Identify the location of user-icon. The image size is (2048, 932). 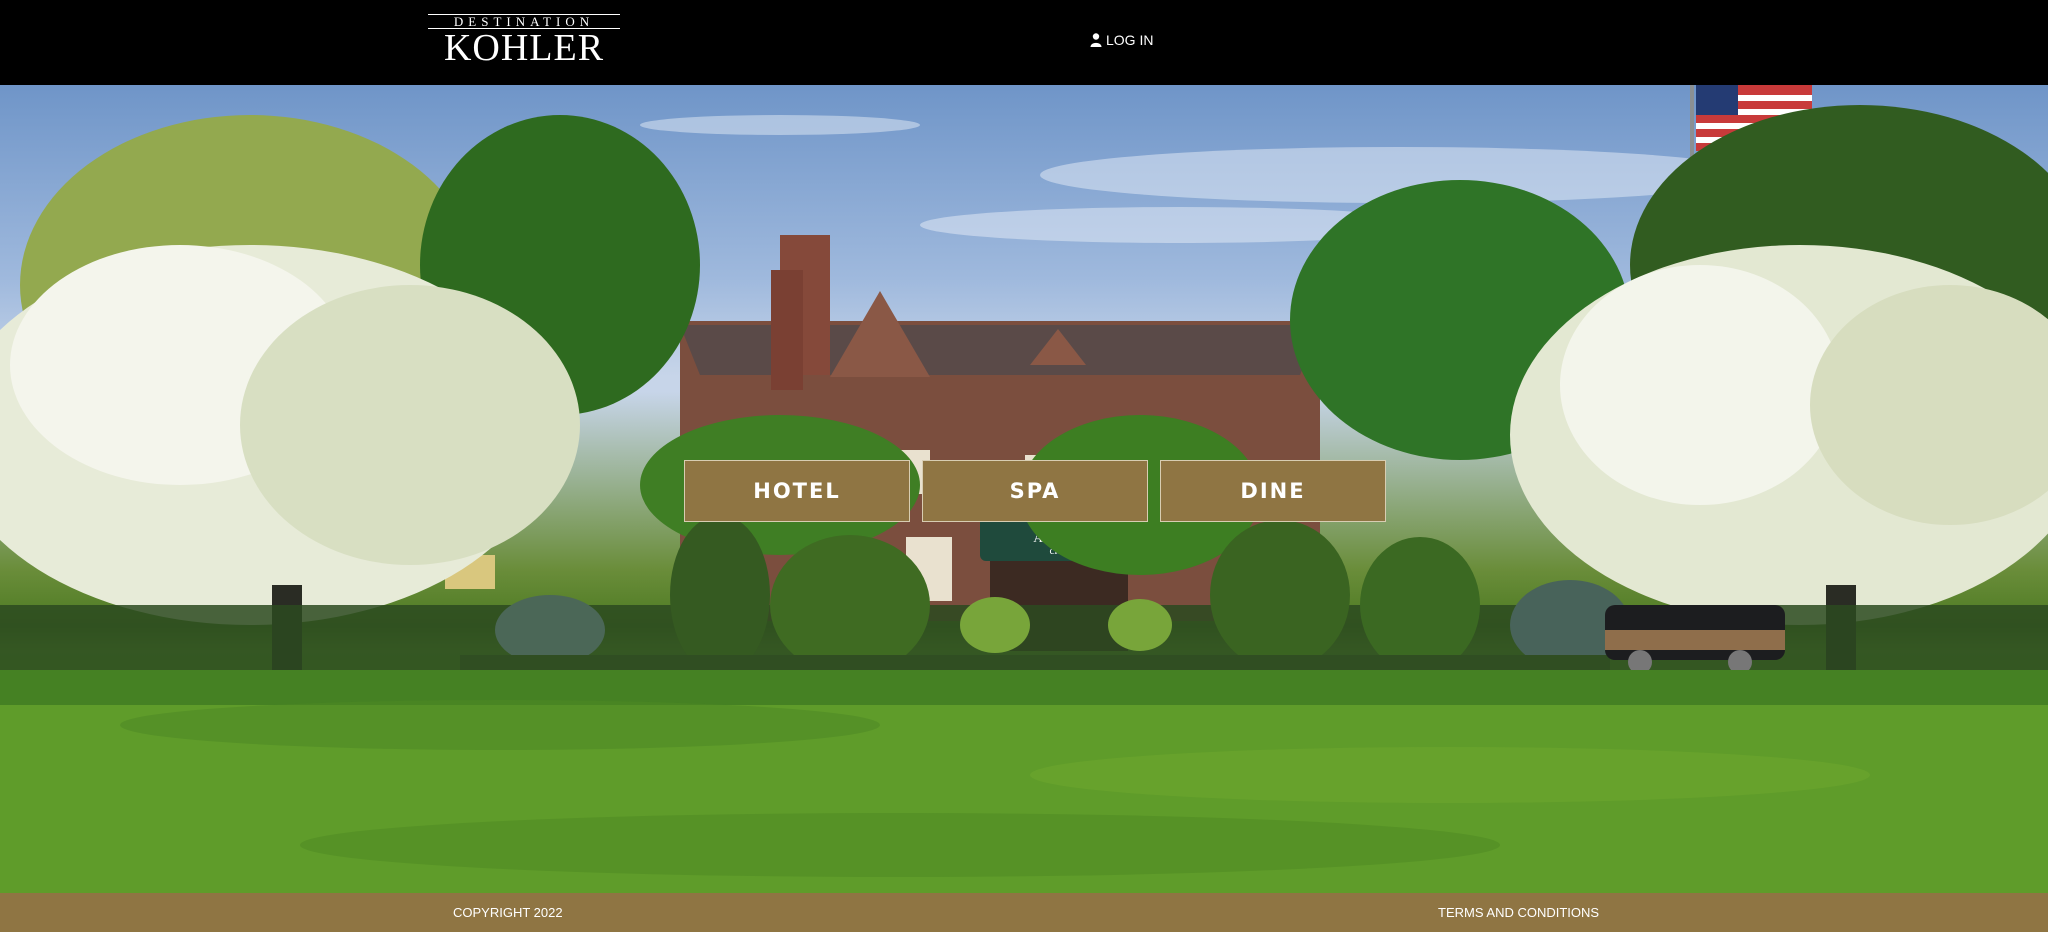
(1096, 40).